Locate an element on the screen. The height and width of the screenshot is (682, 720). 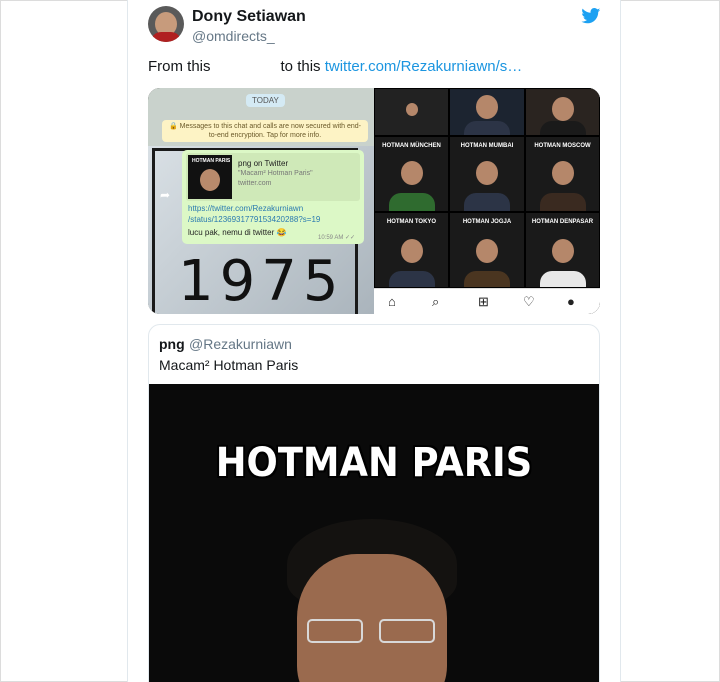
tile-label: HOTMAN MUMBAI is located at coordinates (487, 146).